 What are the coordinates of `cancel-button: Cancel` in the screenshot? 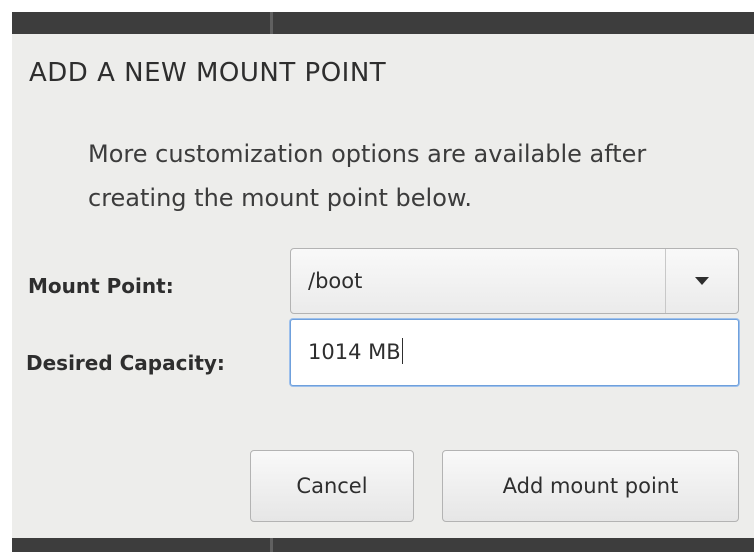 It's located at (332, 486).